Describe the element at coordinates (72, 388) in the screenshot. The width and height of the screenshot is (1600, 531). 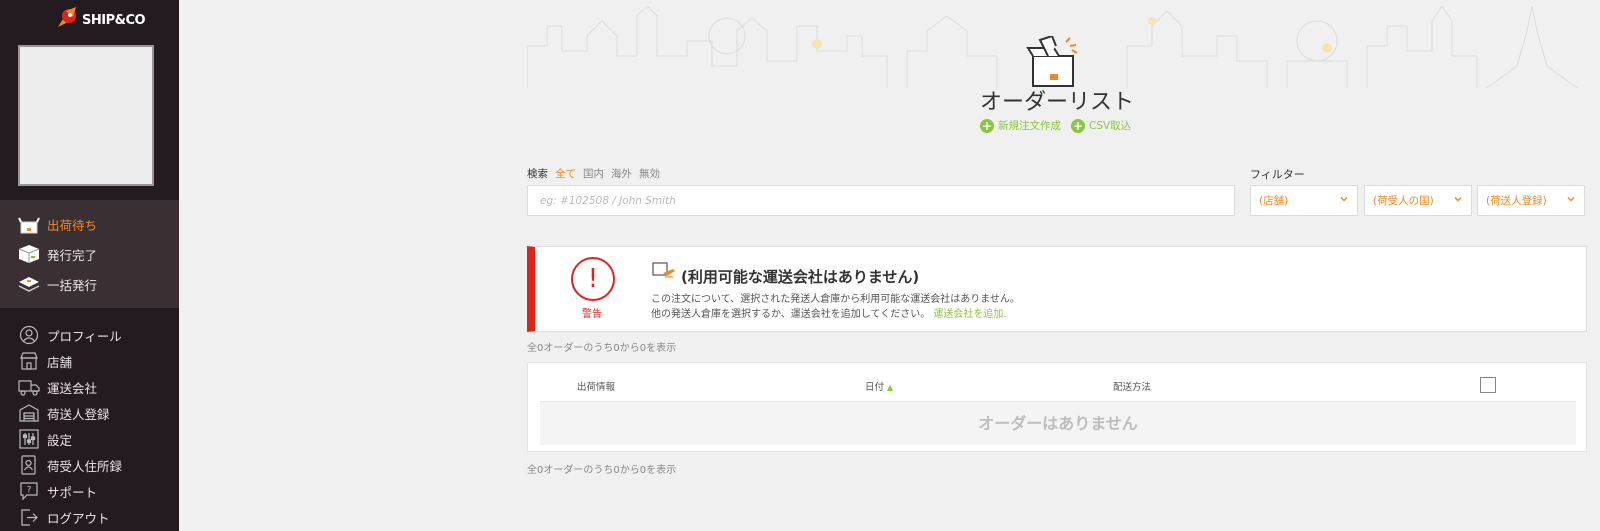
I see `sidebar-item-label: 運送会社` at that location.